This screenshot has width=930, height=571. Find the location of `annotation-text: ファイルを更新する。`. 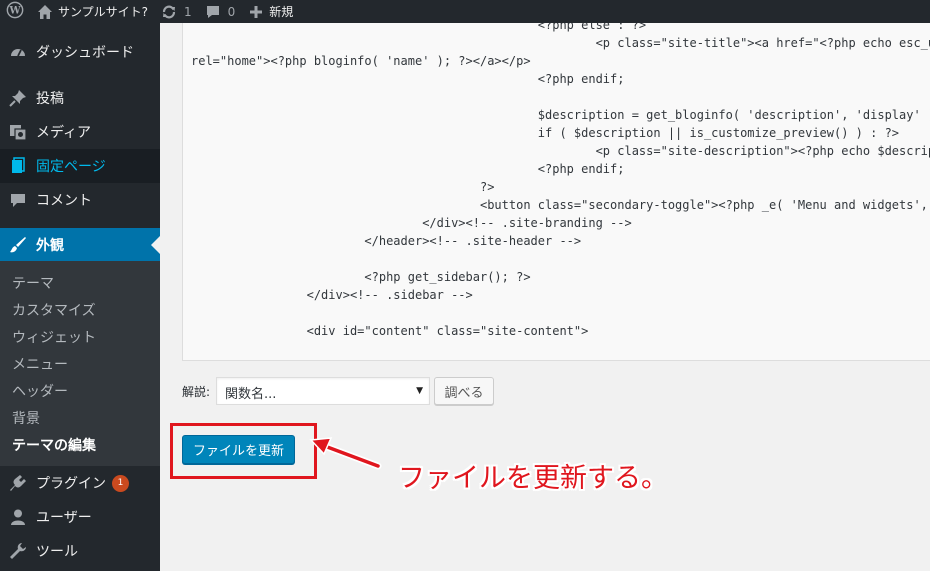

annotation-text: ファイルを更新する。 is located at coordinates (533, 478).